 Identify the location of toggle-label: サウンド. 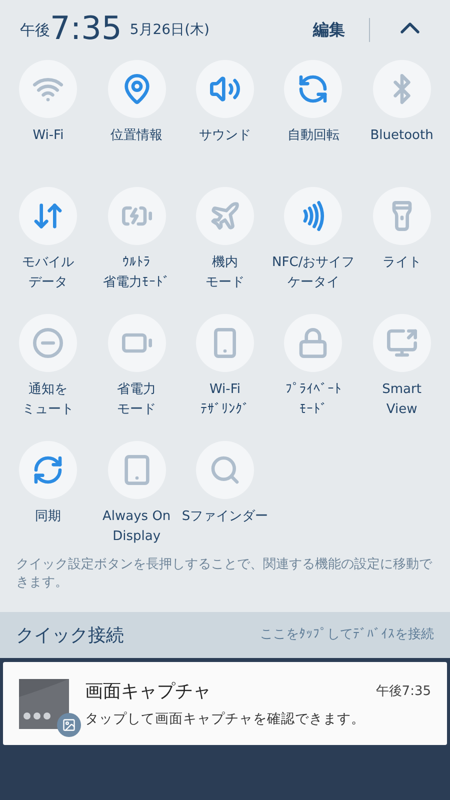
(224, 136).